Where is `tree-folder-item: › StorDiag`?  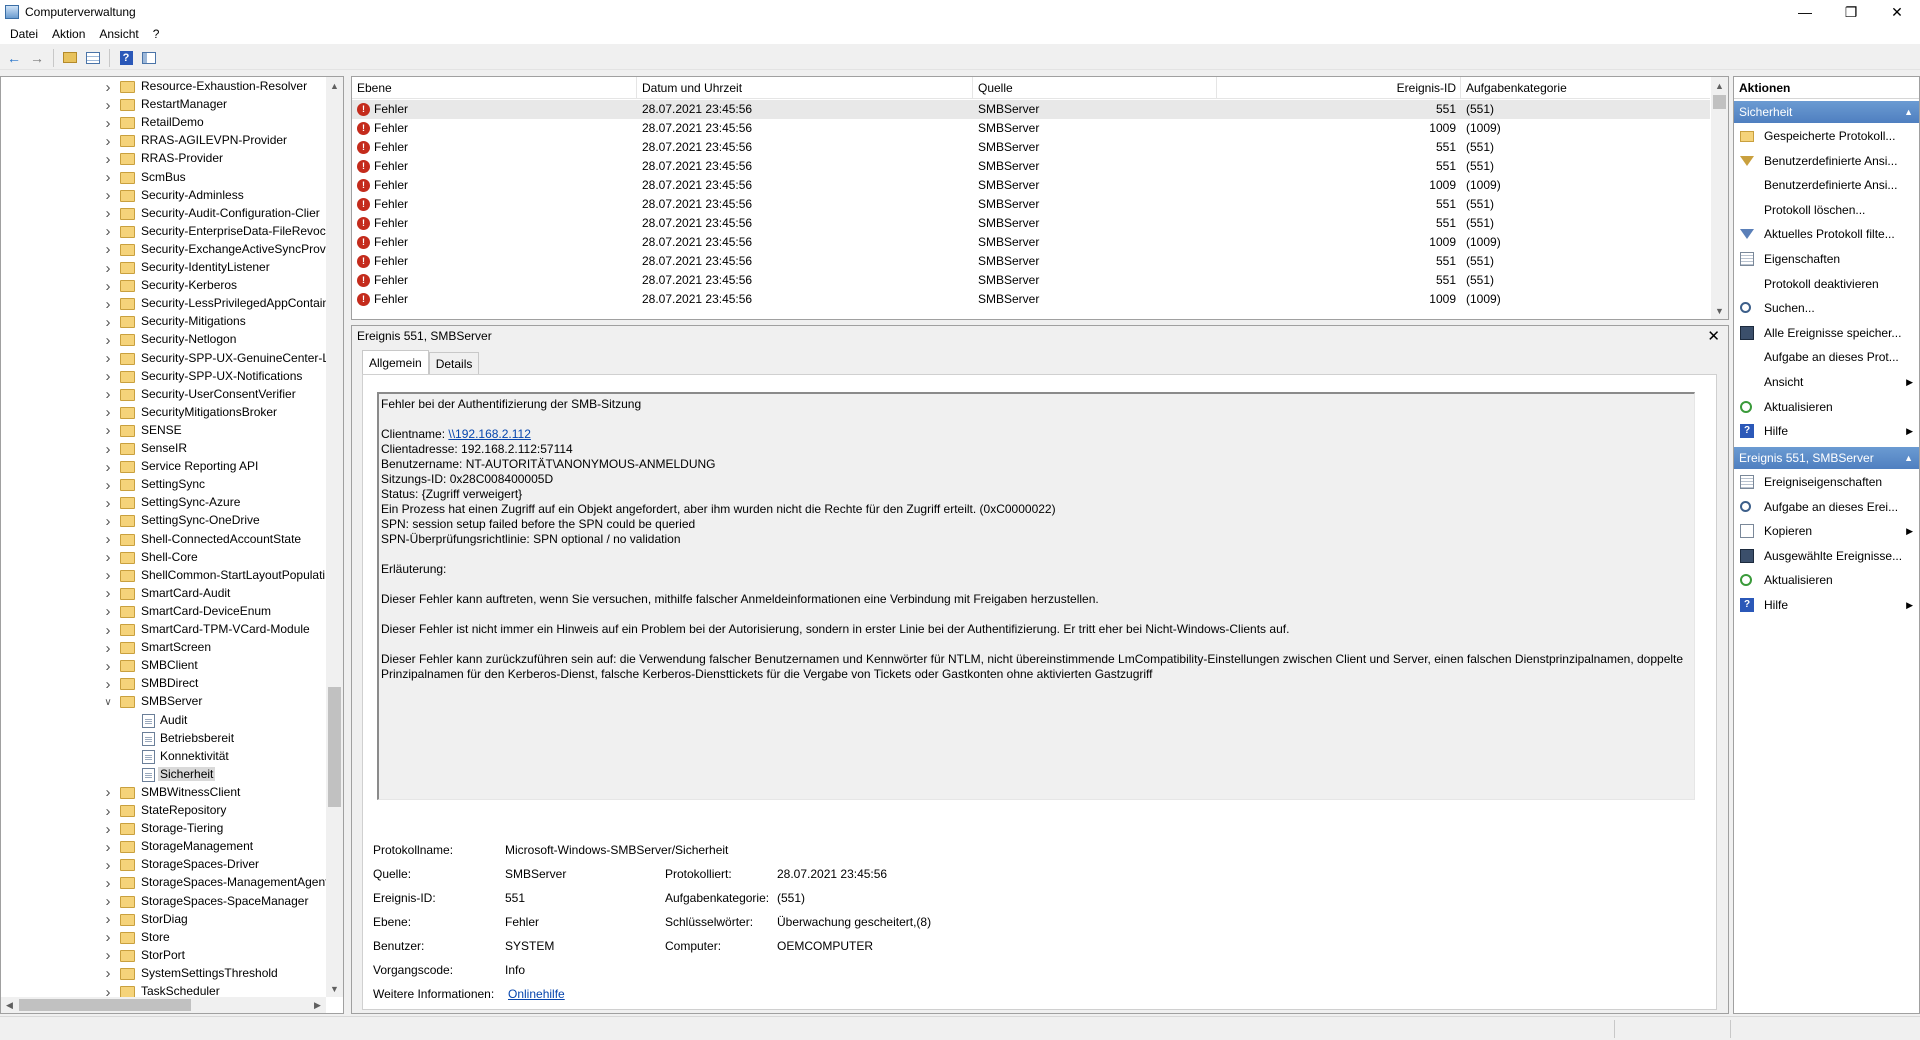
tree-folder-item: › StorDiag is located at coordinates (163, 920).